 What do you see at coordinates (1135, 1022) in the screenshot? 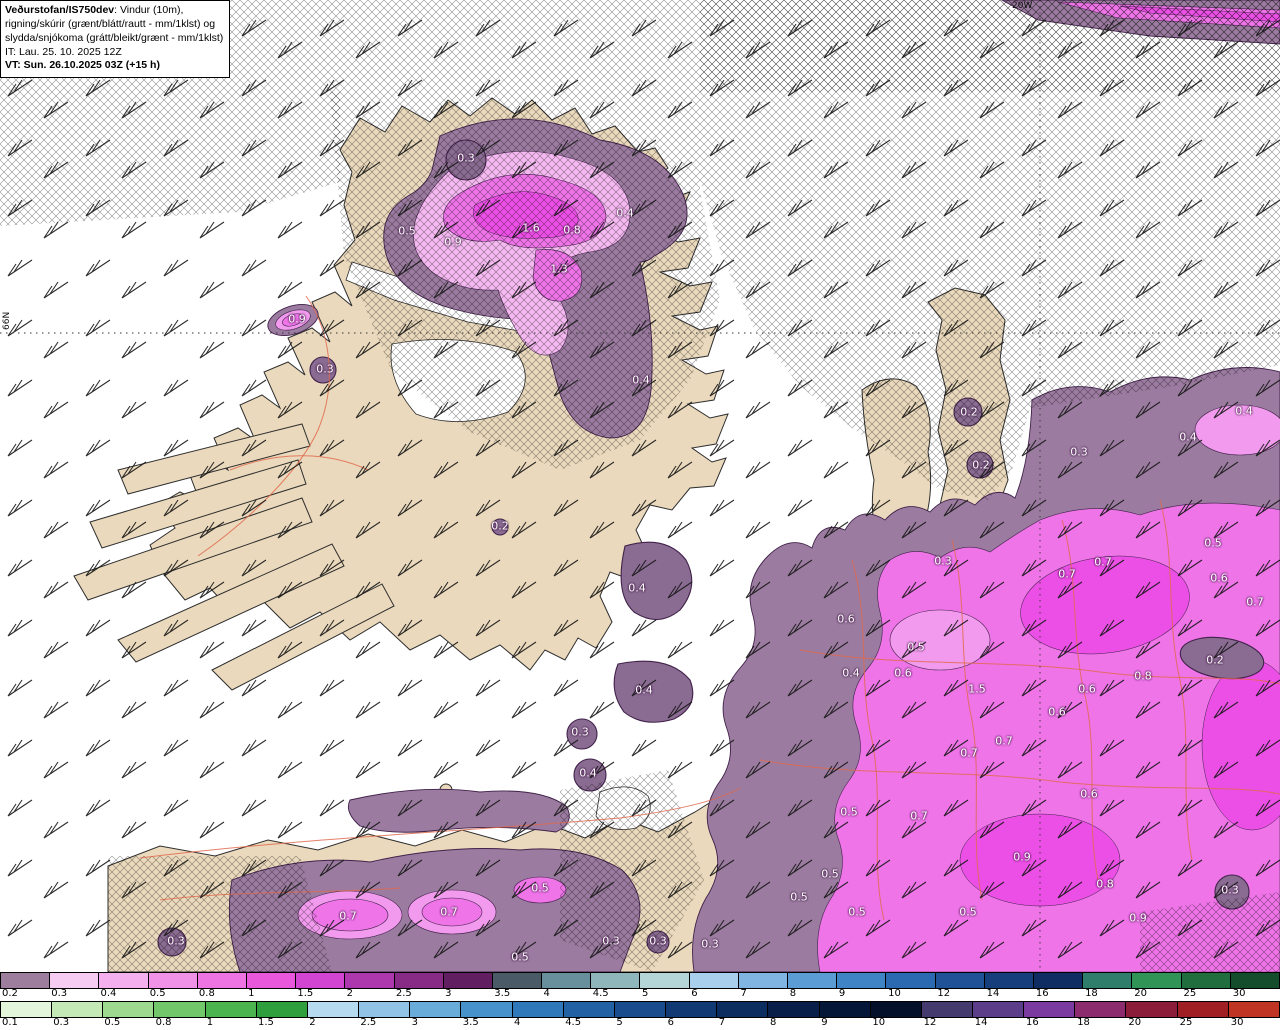
I see `legend-tick-label: 20` at bounding box center [1135, 1022].